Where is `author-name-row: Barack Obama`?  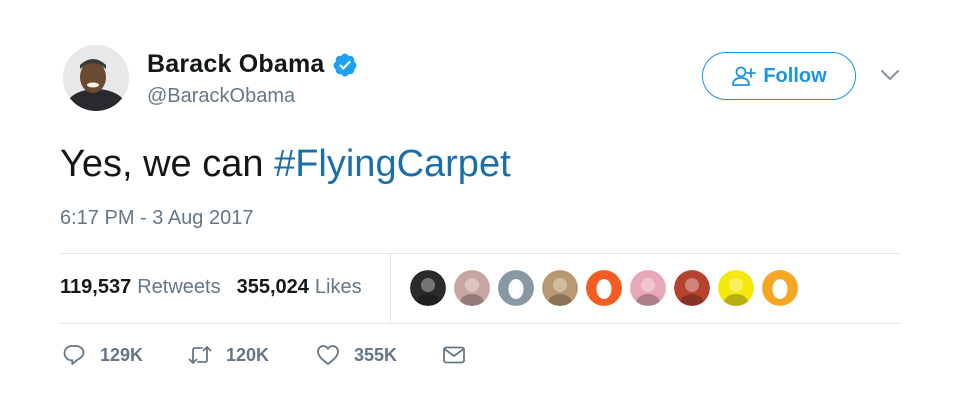
author-name-row: Barack Obama is located at coordinates (252, 64).